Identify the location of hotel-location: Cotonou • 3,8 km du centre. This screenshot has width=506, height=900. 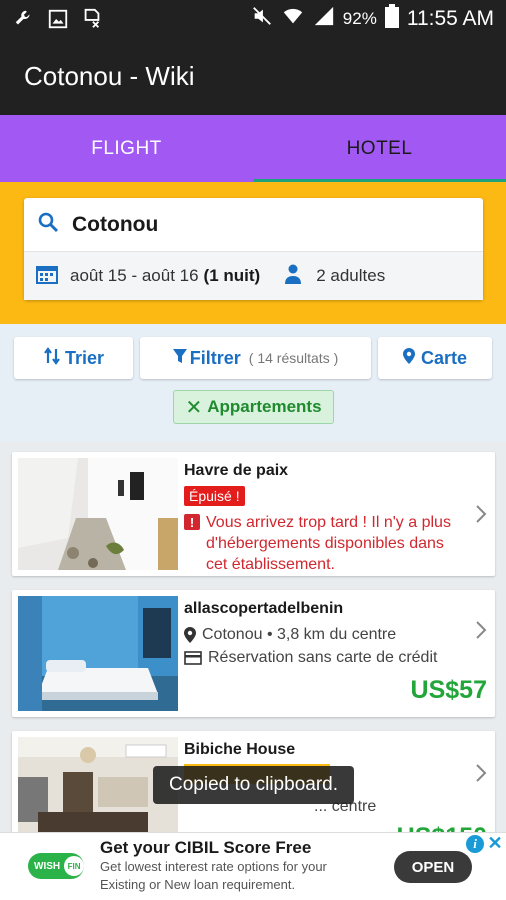
(324, 635).